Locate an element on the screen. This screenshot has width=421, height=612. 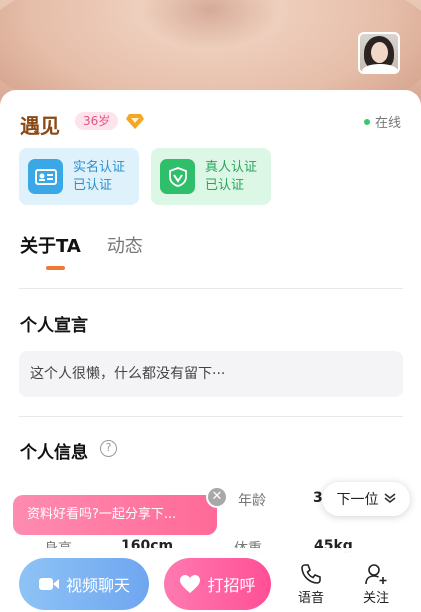
age-badge: 36岁 is located at coordinates (97, 121).